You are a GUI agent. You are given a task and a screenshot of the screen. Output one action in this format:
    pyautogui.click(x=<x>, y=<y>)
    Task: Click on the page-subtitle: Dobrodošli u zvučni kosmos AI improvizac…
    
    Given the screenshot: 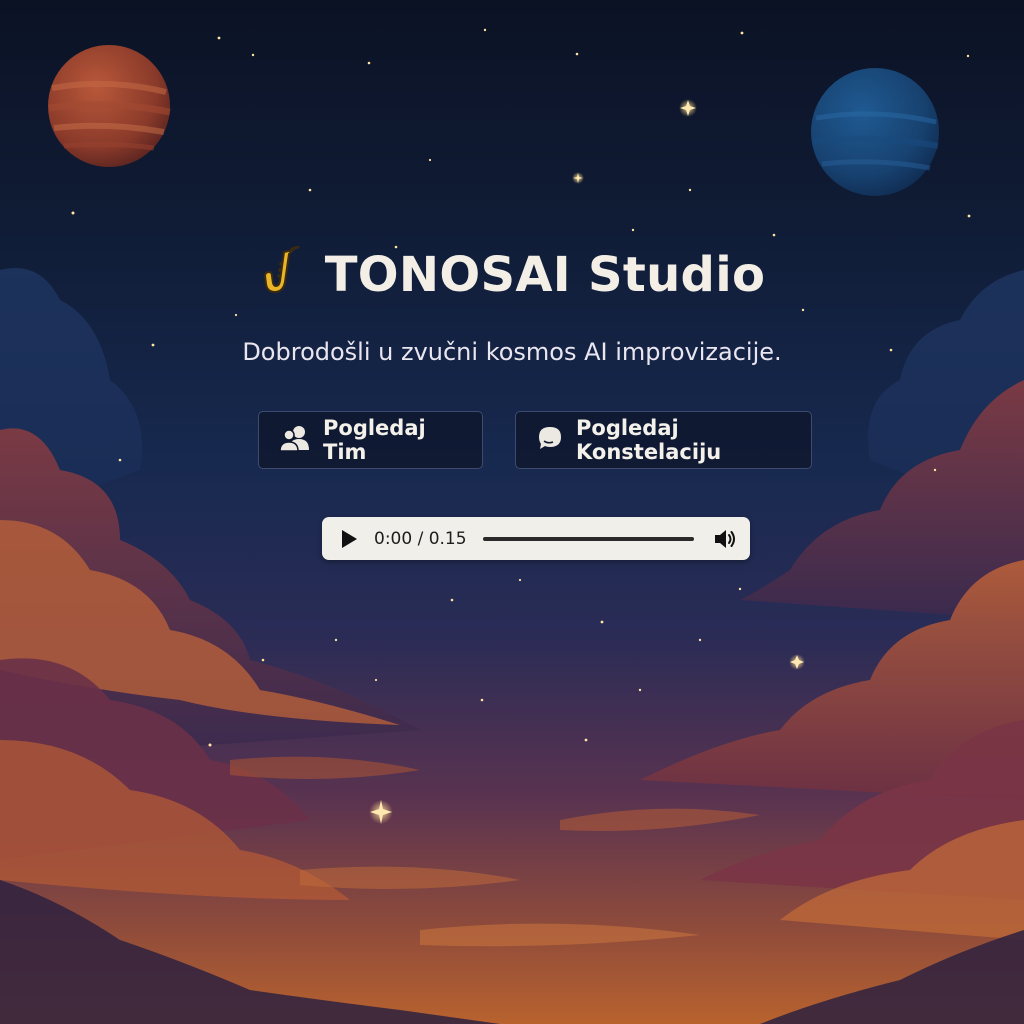 What is the action you would take?
    pyautogui.click(x=512, y=352)
    